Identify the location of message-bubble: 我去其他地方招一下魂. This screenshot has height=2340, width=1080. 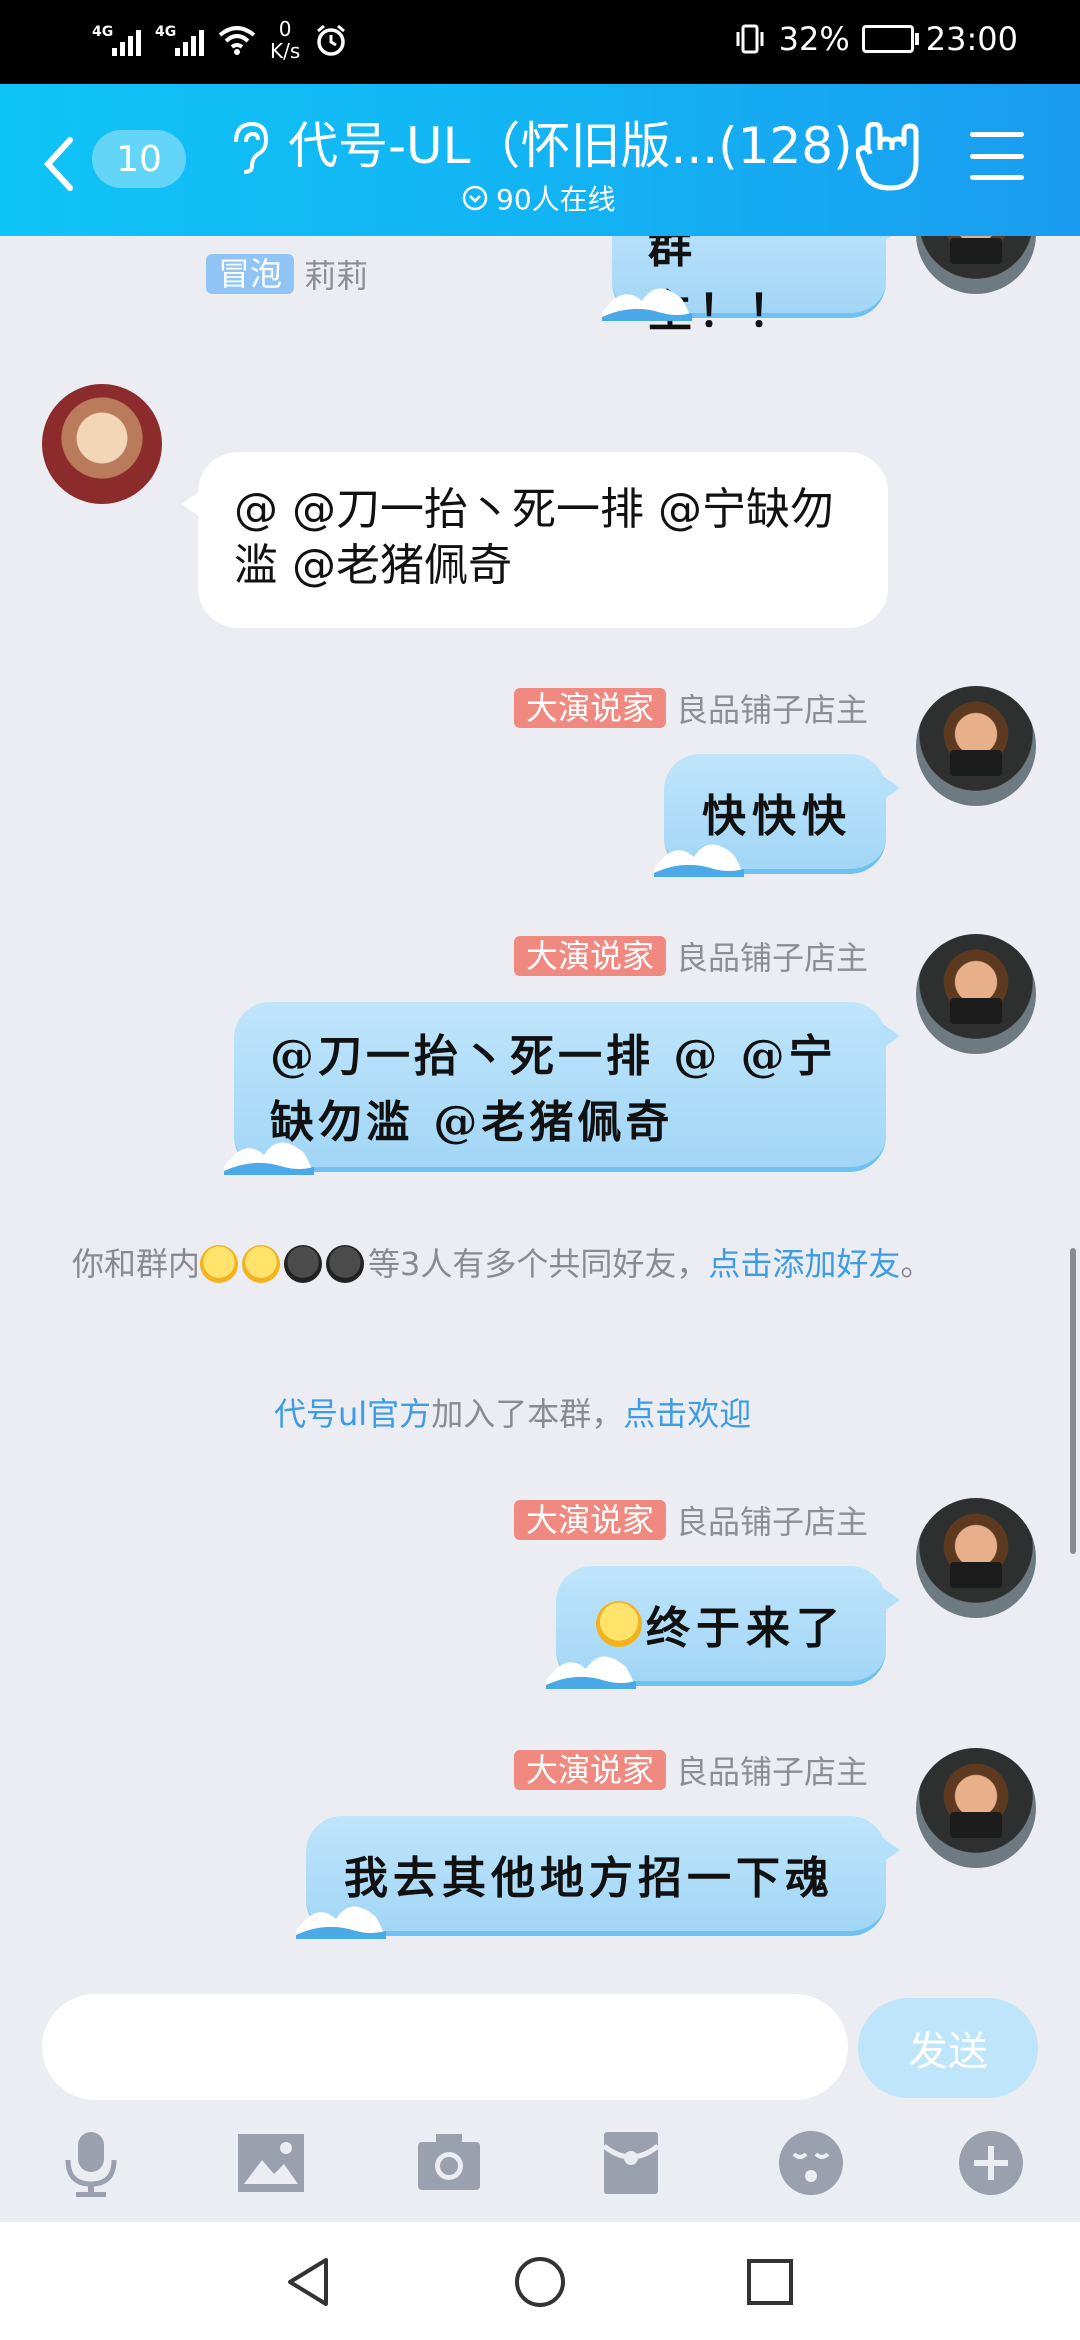
(598, 1877).